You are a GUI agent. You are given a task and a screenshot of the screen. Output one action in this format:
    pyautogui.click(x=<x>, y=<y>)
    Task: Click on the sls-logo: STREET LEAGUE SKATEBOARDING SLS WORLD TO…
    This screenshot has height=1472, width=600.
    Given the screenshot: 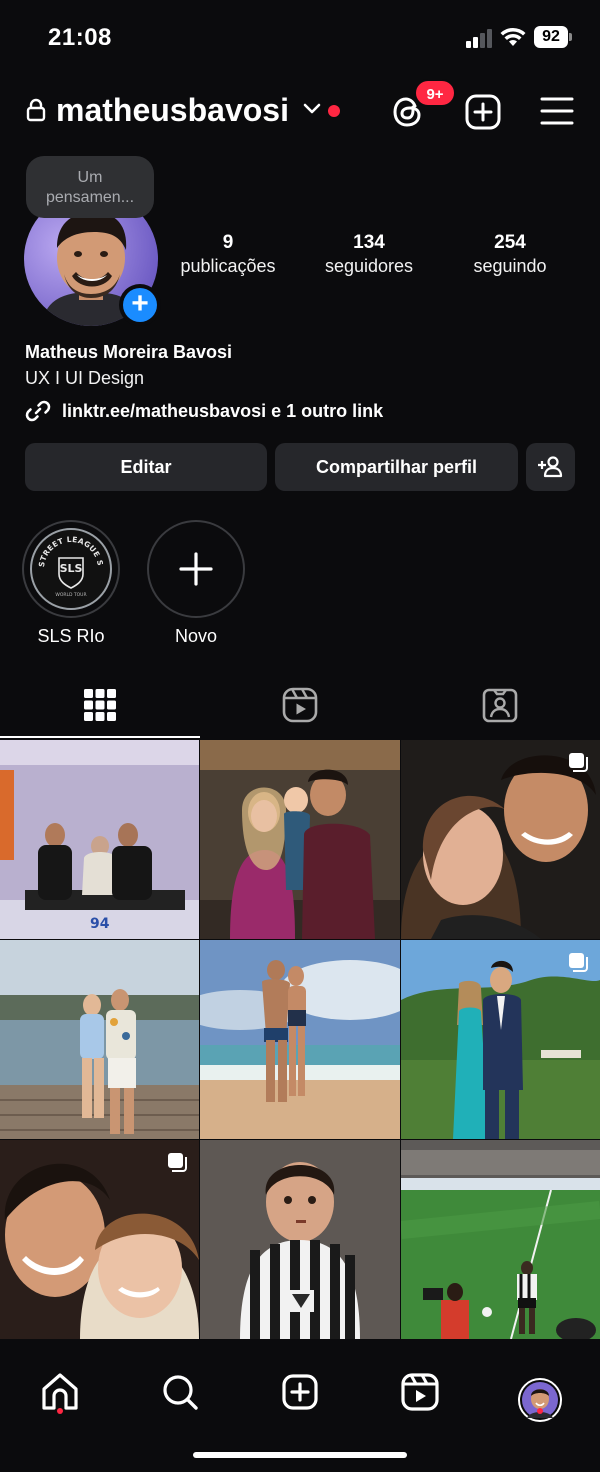 What is the action you would take?
    pyautogui.click(x=70, y=566)
    